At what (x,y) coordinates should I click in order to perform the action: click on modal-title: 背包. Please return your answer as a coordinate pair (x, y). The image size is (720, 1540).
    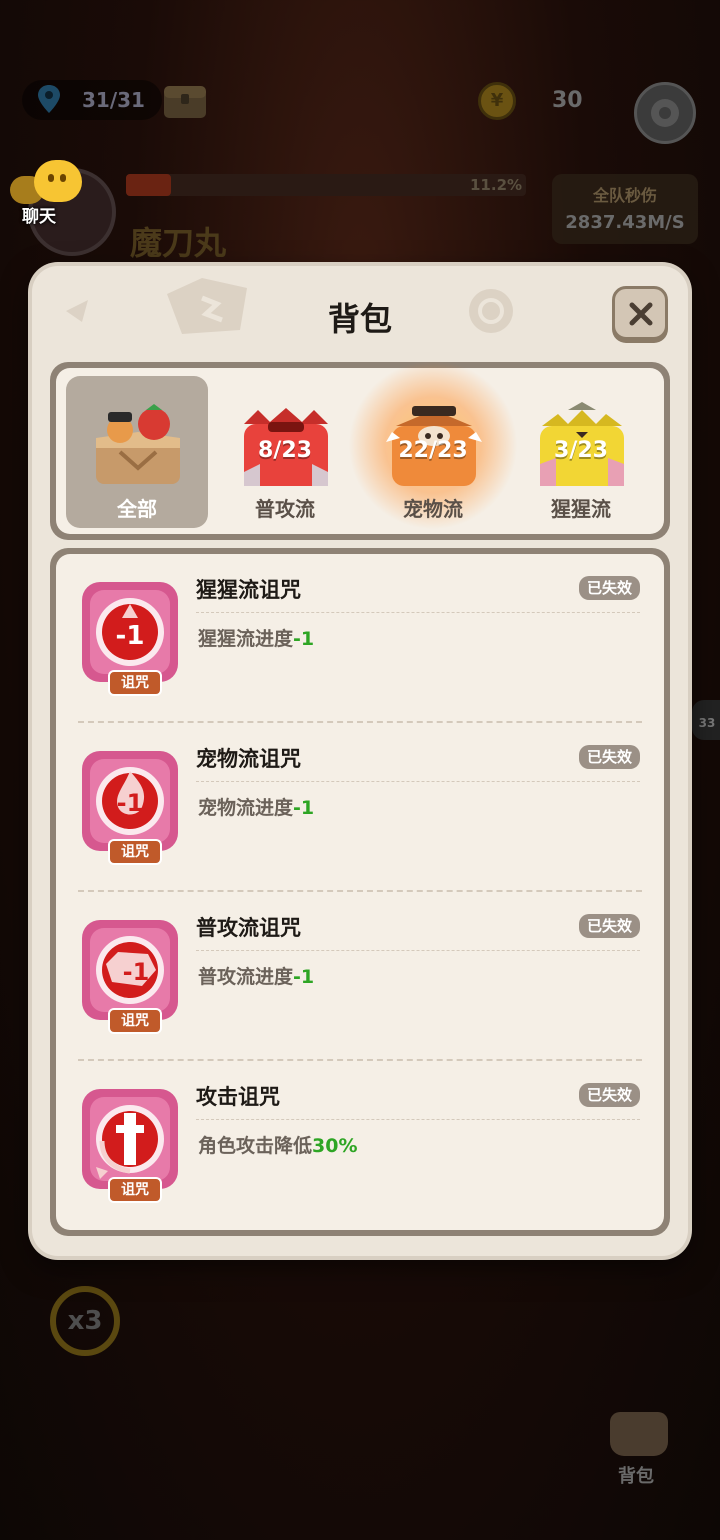
    Looking at the image, I should click on (359, 319).